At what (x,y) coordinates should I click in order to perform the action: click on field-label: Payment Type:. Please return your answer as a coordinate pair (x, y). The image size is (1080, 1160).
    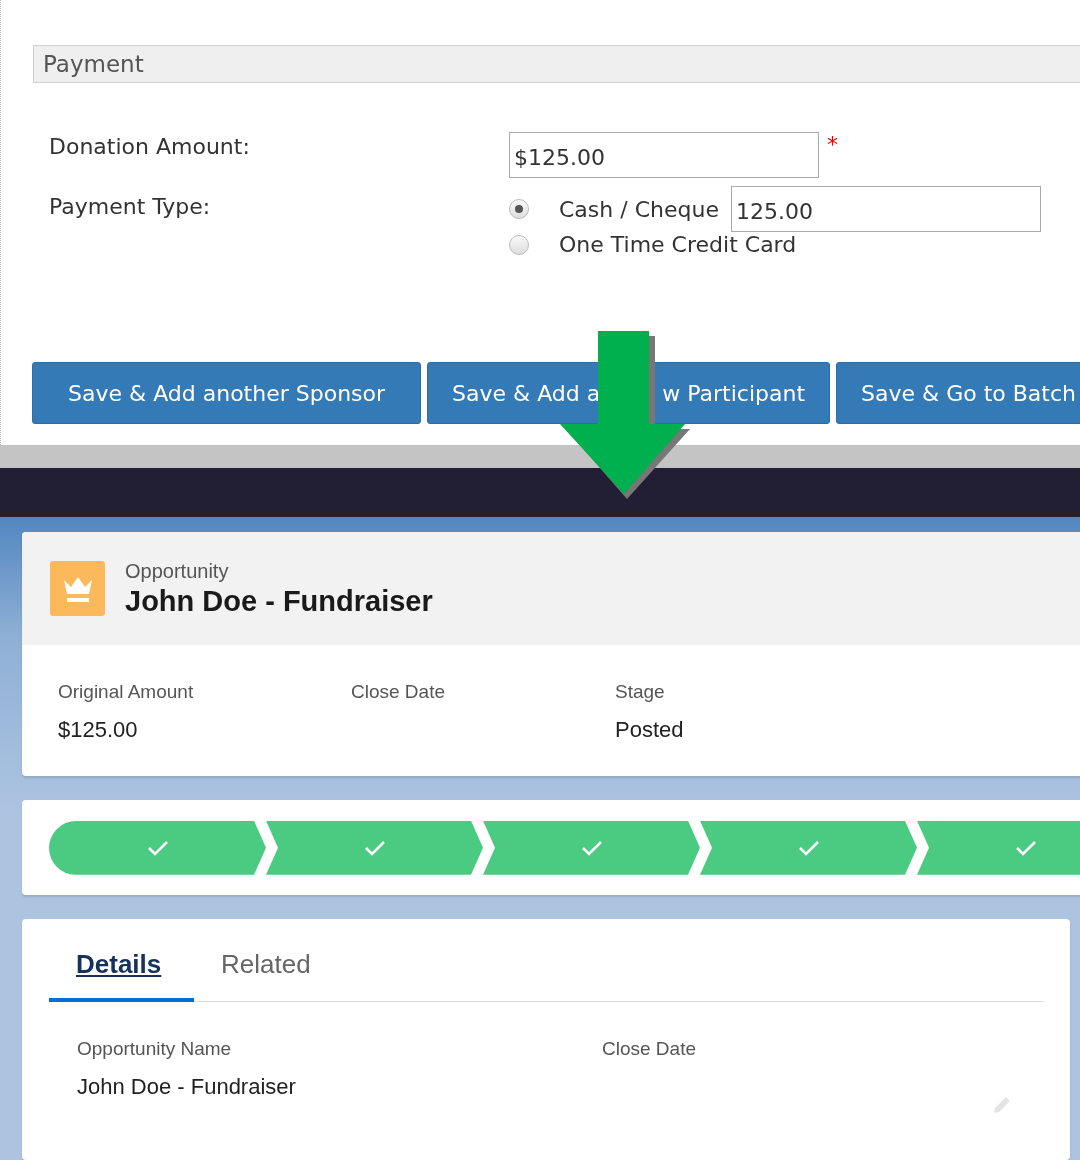
    Looking at the image, I should click on (130, 207).